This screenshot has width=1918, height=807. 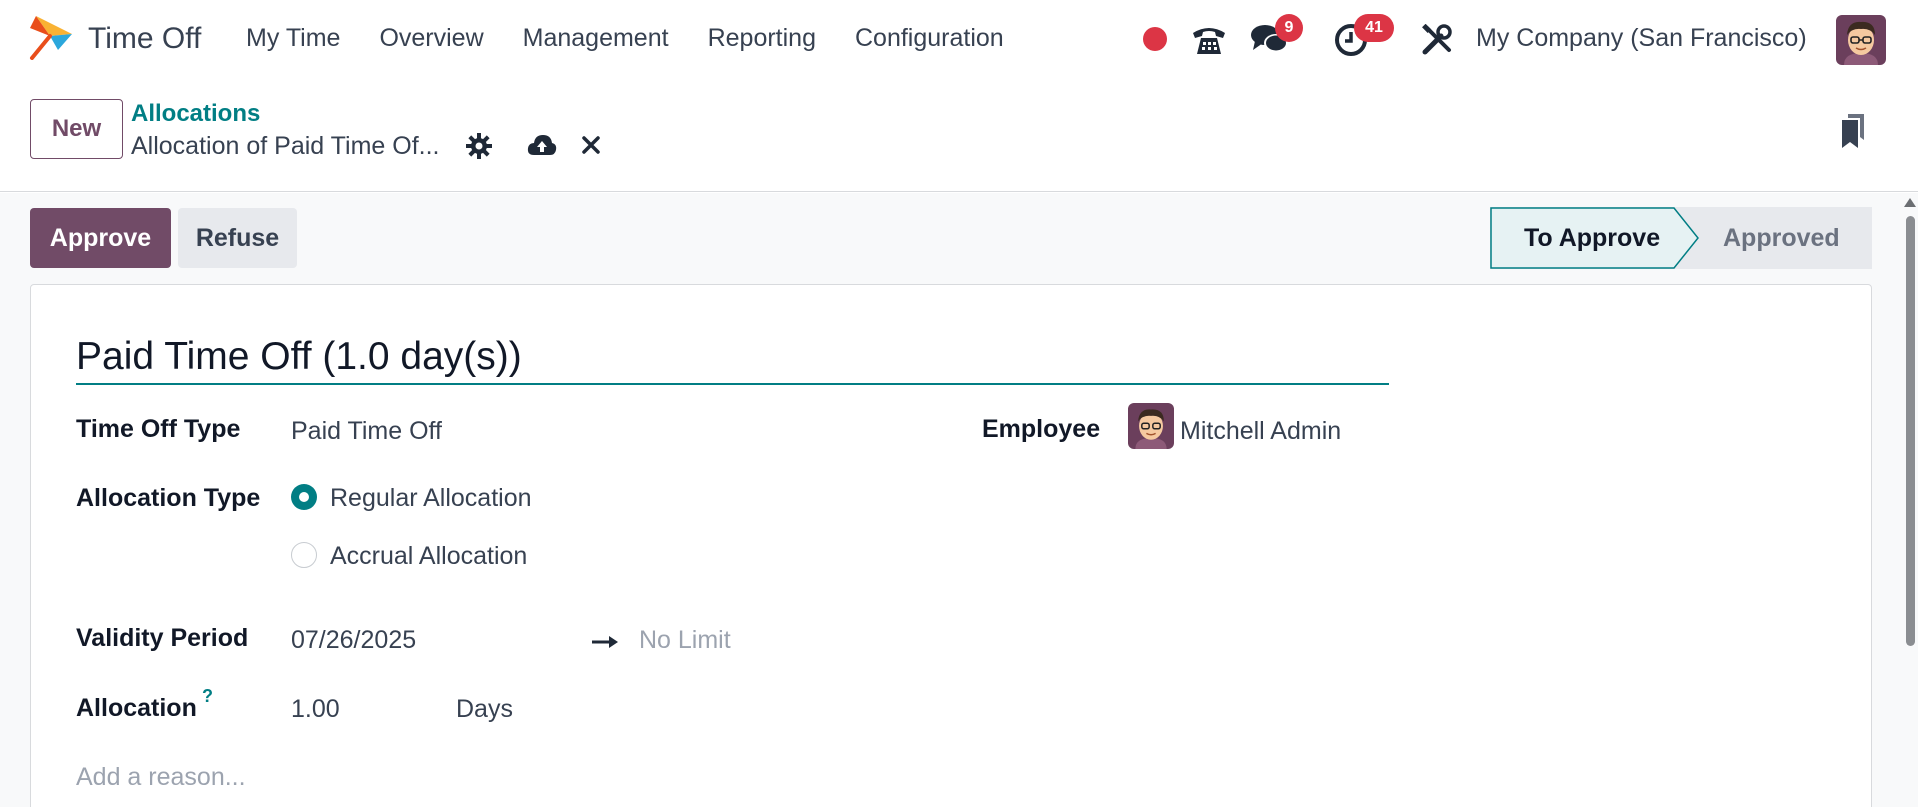 I want to click on employee-label: Employee, so click(x=1041, y=429).